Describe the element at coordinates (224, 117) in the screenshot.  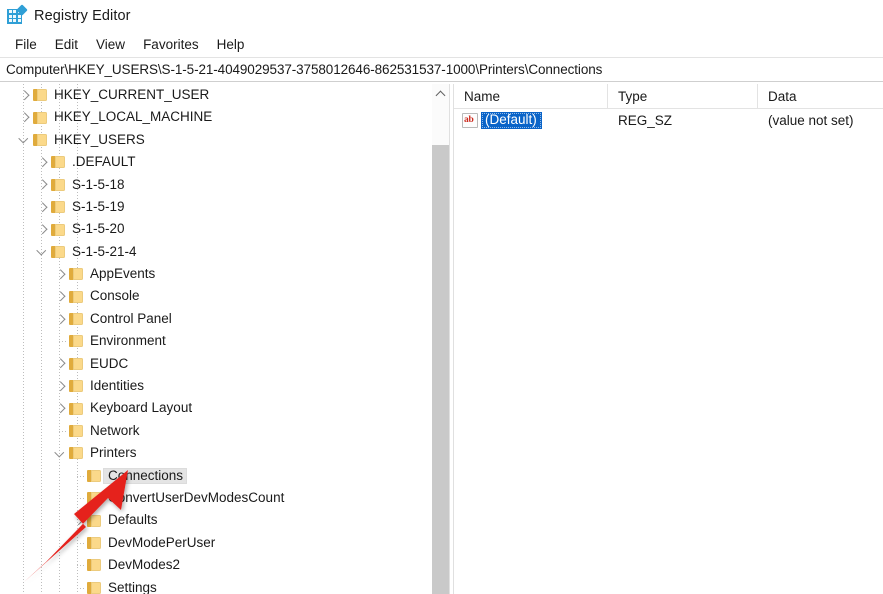
I see `tree-item-hkey-local-machine: HKEY_LOCAL_MACHINE` at that location.